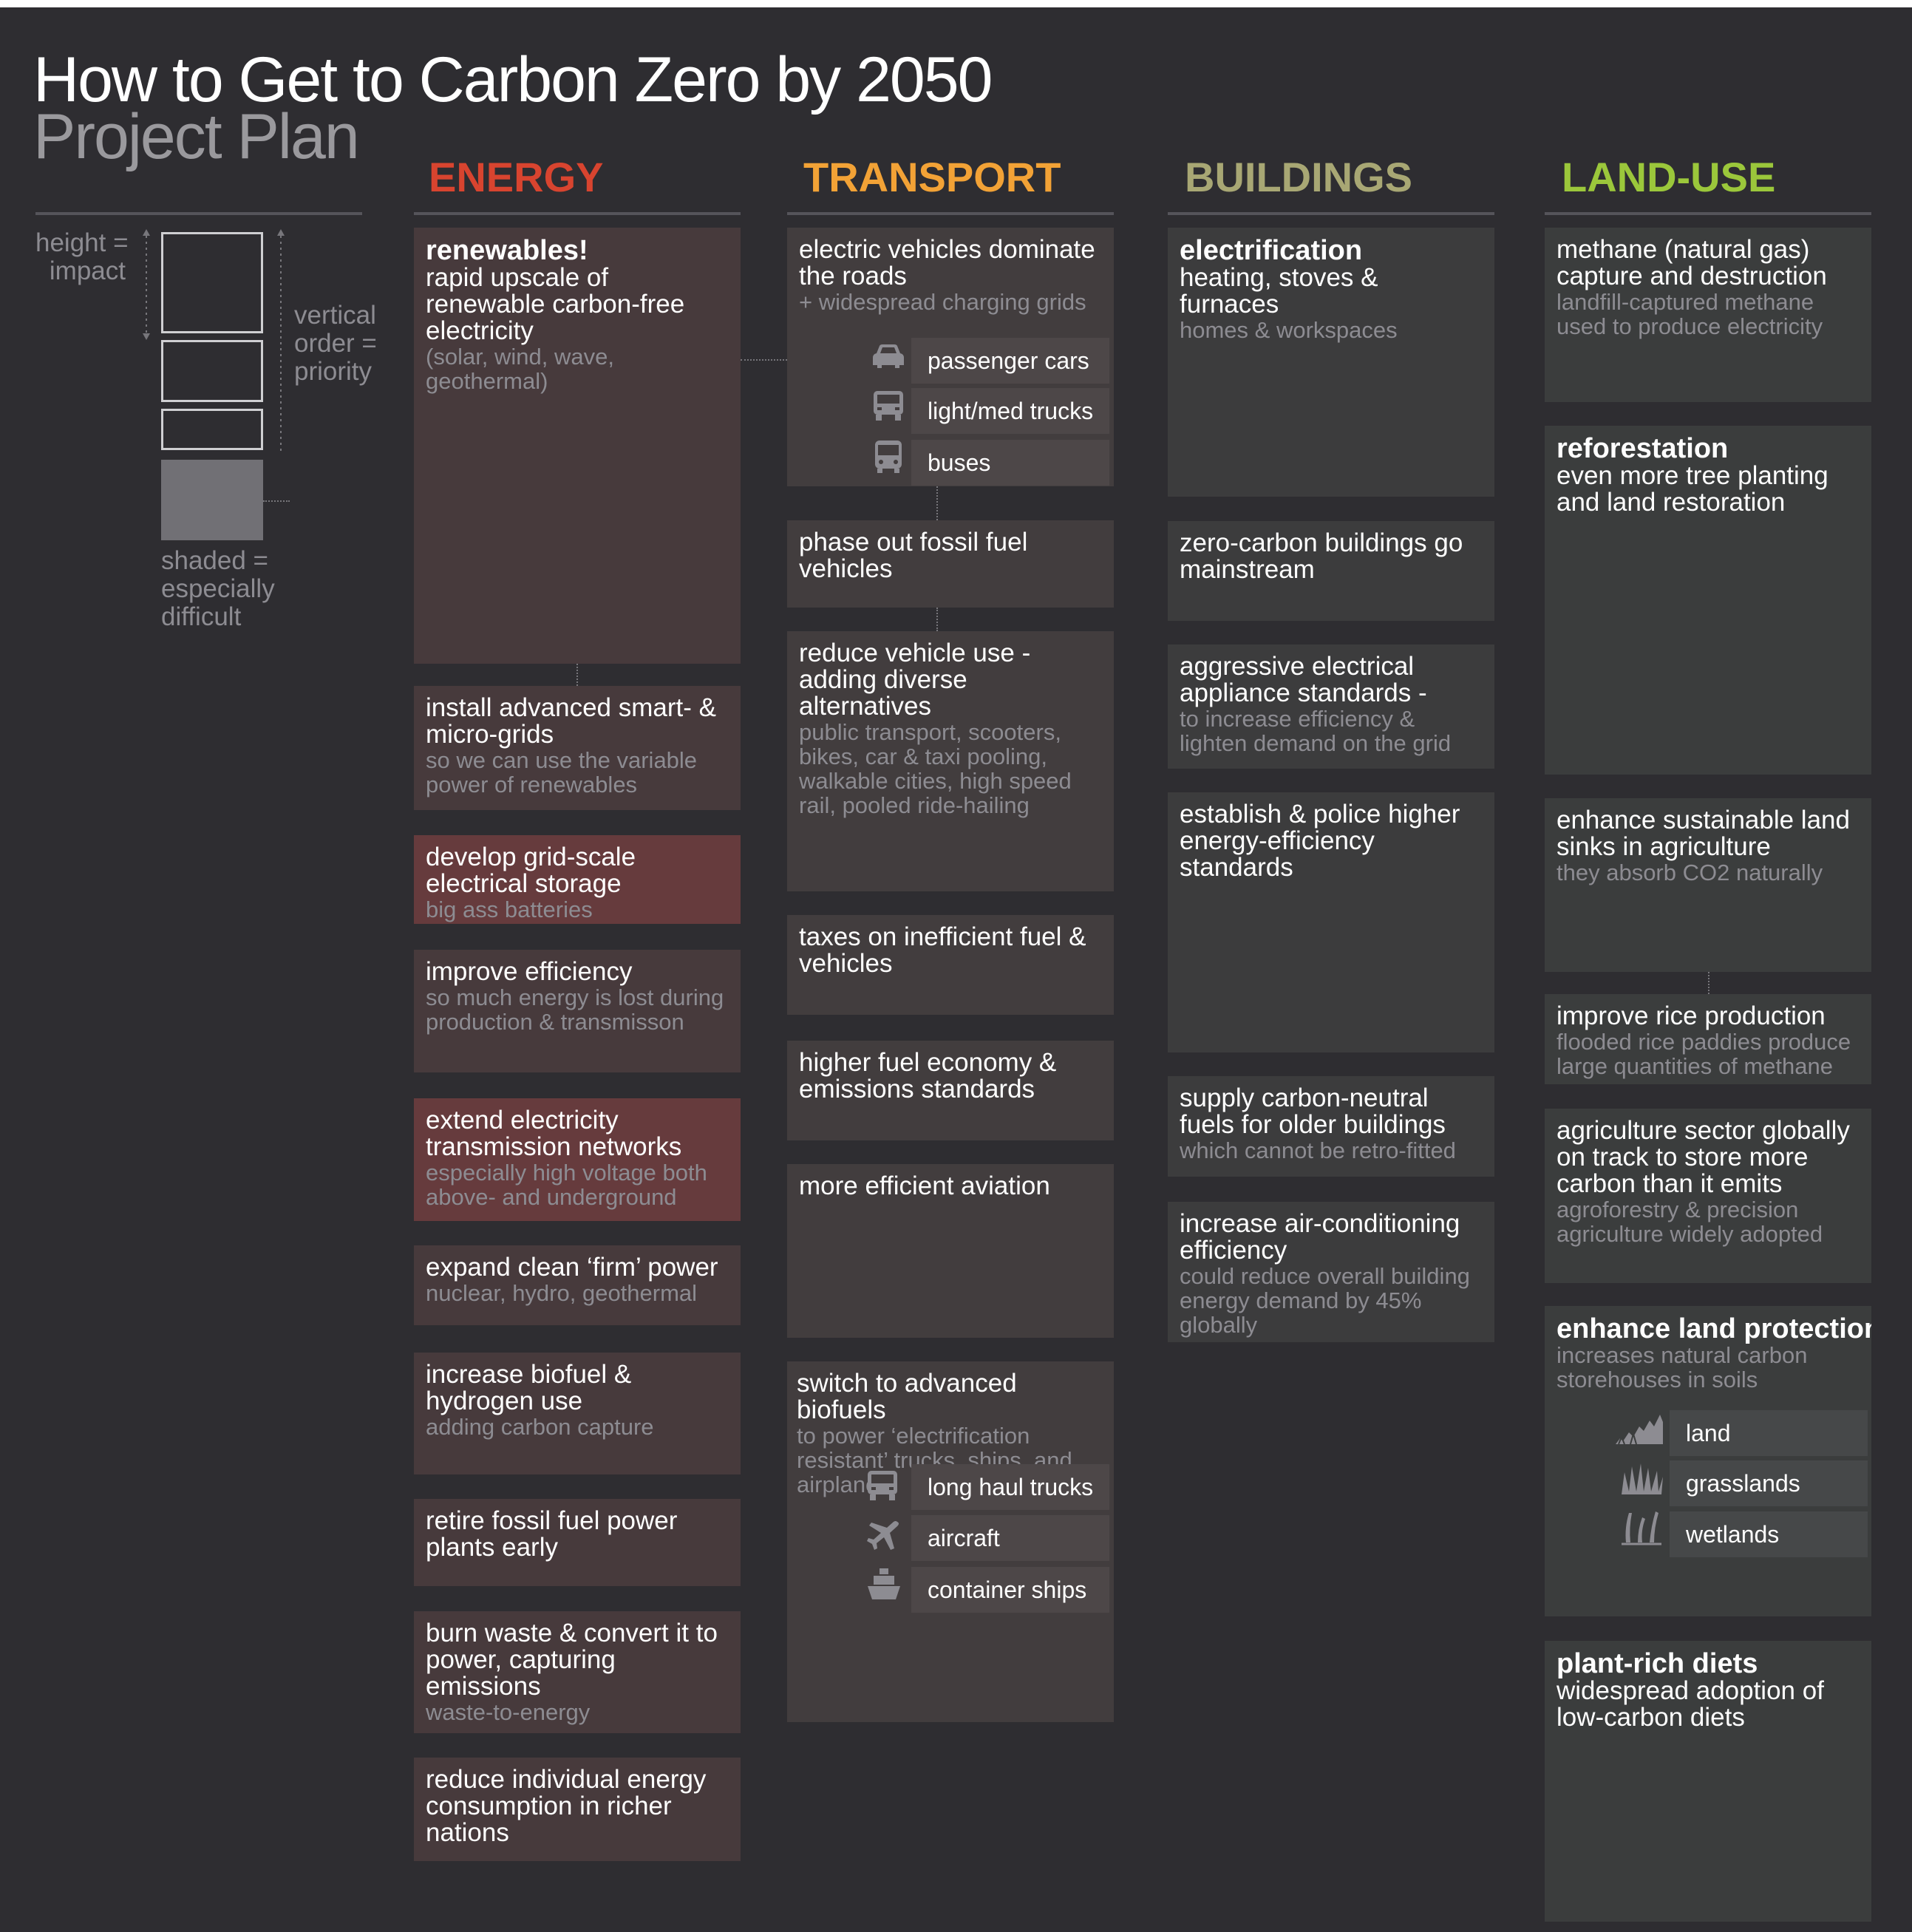 This screenshot has height=1932, width=1912. What do you see at coordinates (1708, 213) in the screenshot?
I see `rule-landuse` at bounding box center [1708, 213].